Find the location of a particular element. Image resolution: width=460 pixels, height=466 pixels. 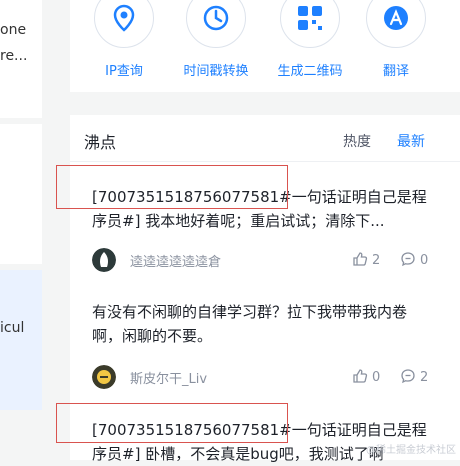

like-stat: 2 is located at coordinates (366, 259).